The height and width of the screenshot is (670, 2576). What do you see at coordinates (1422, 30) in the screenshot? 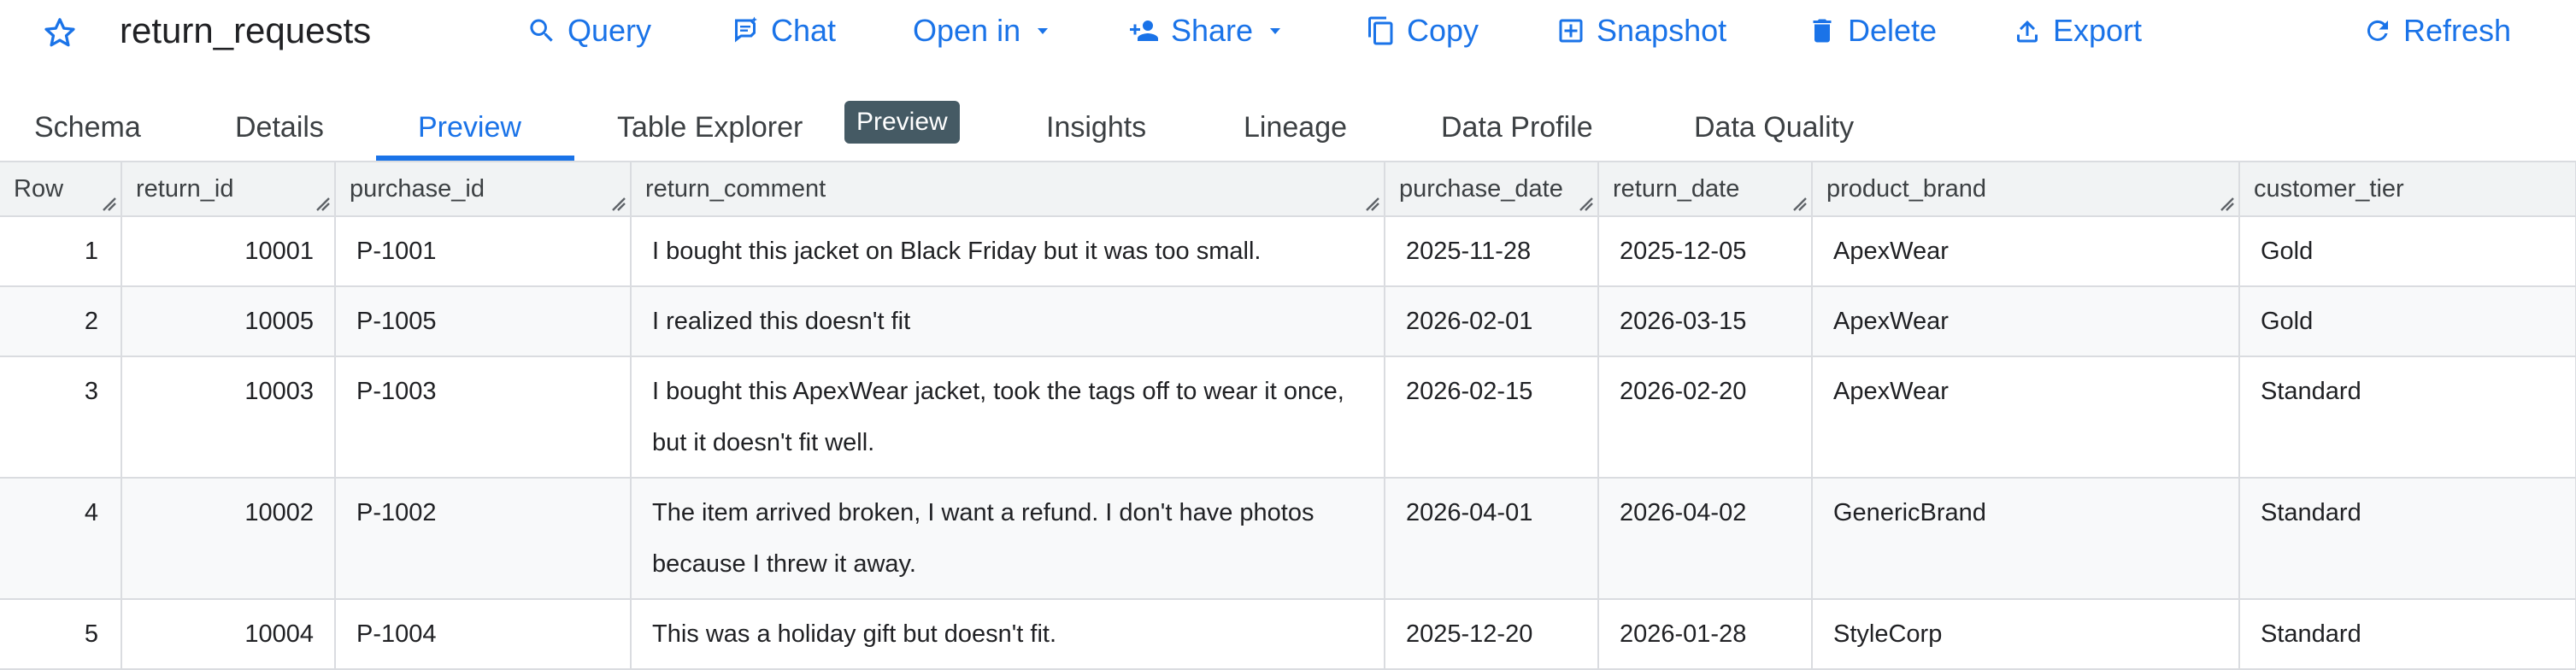
I see `copy-button: Copy` at bounding box center [1422, 30].